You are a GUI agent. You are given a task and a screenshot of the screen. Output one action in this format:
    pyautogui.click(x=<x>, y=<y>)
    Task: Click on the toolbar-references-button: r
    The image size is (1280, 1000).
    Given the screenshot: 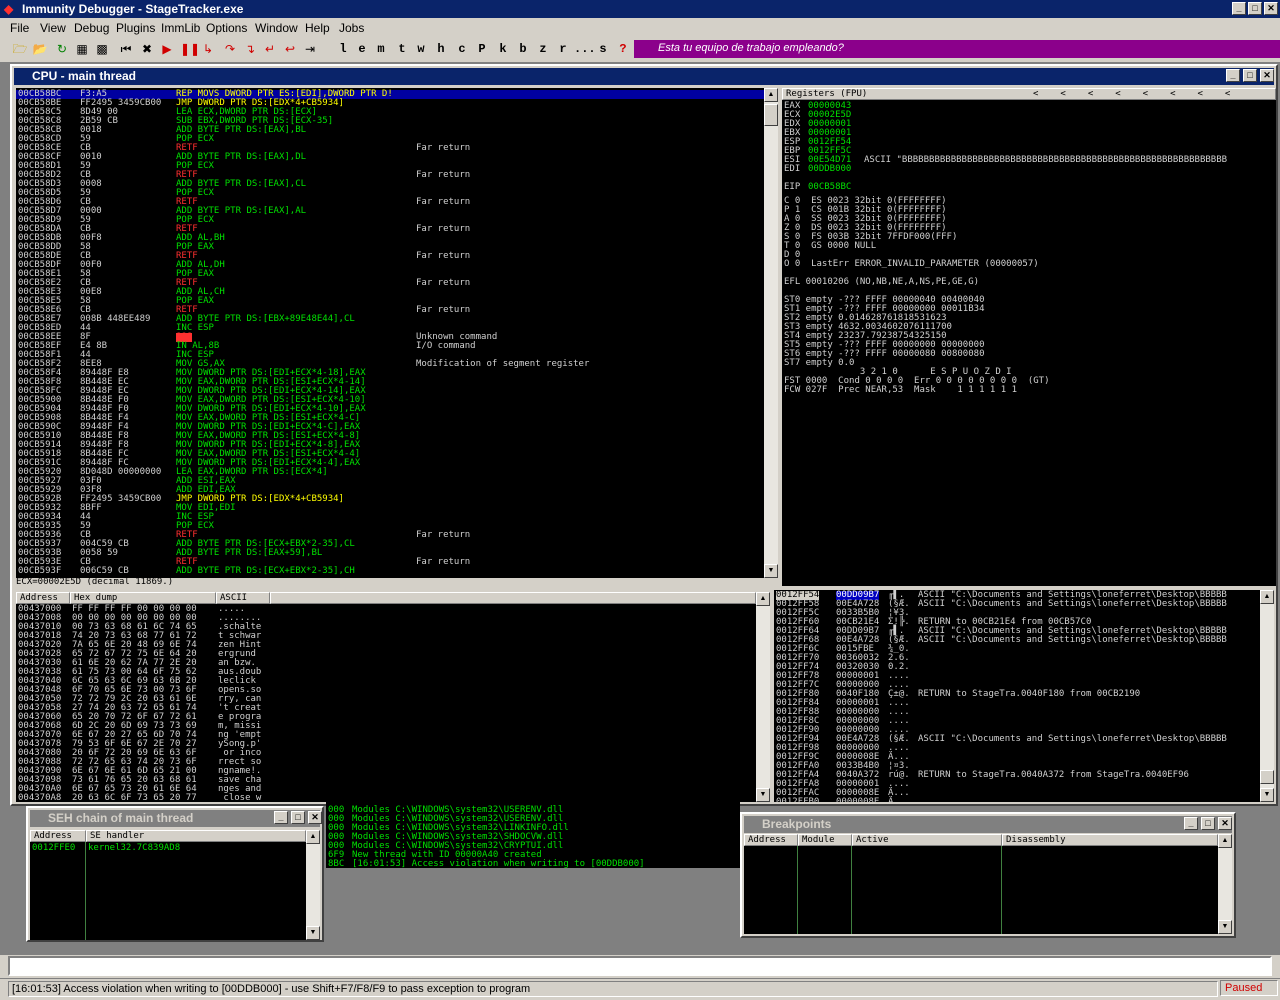 What is the action you would take?
    pyautogui.click(x=563, y=49)
    